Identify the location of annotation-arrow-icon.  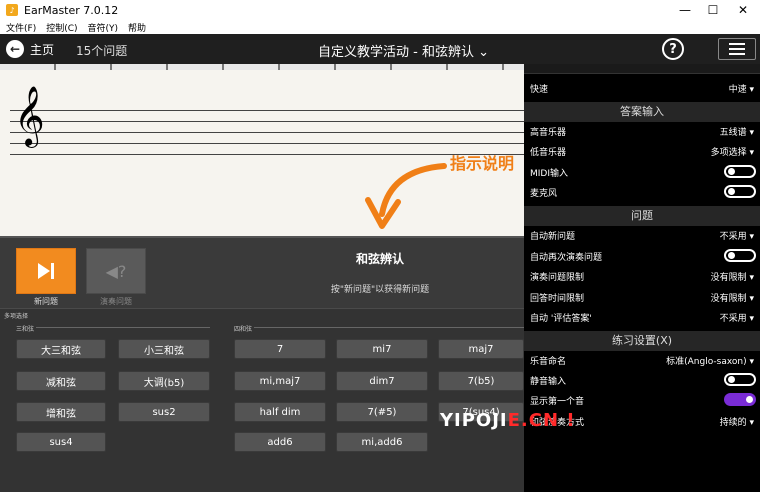
(406, 196).